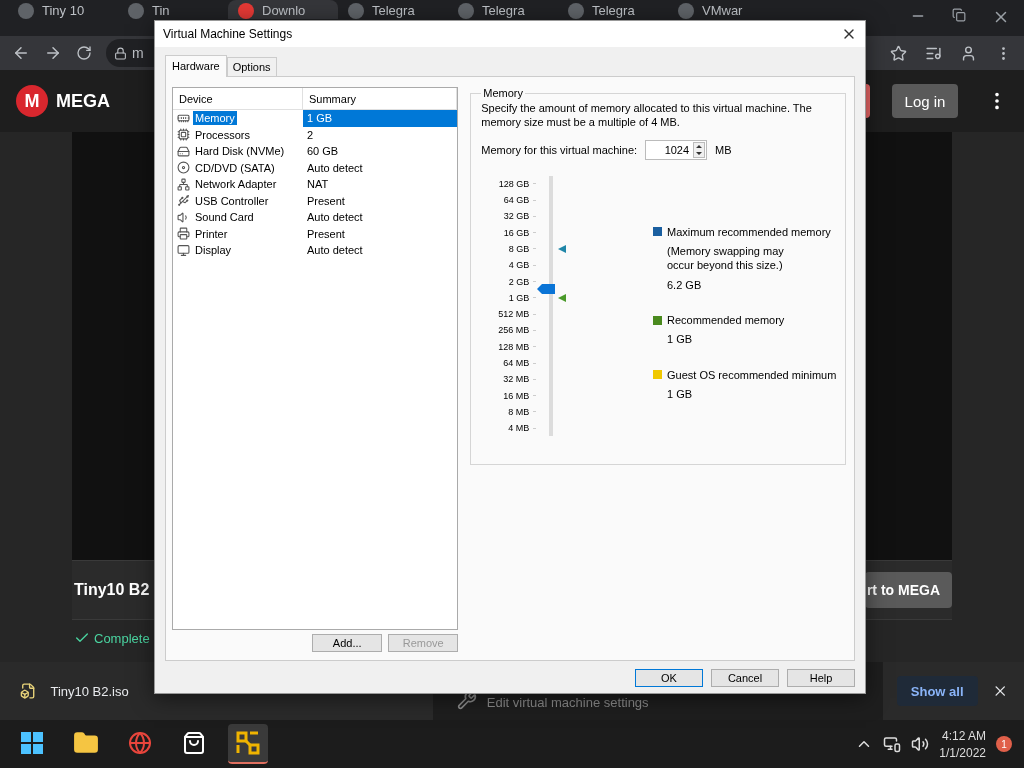  What do you see at coordinates (315, 134) in the screenshot?
I see `device-row: Processors 2` at bounding box center [315, 134].